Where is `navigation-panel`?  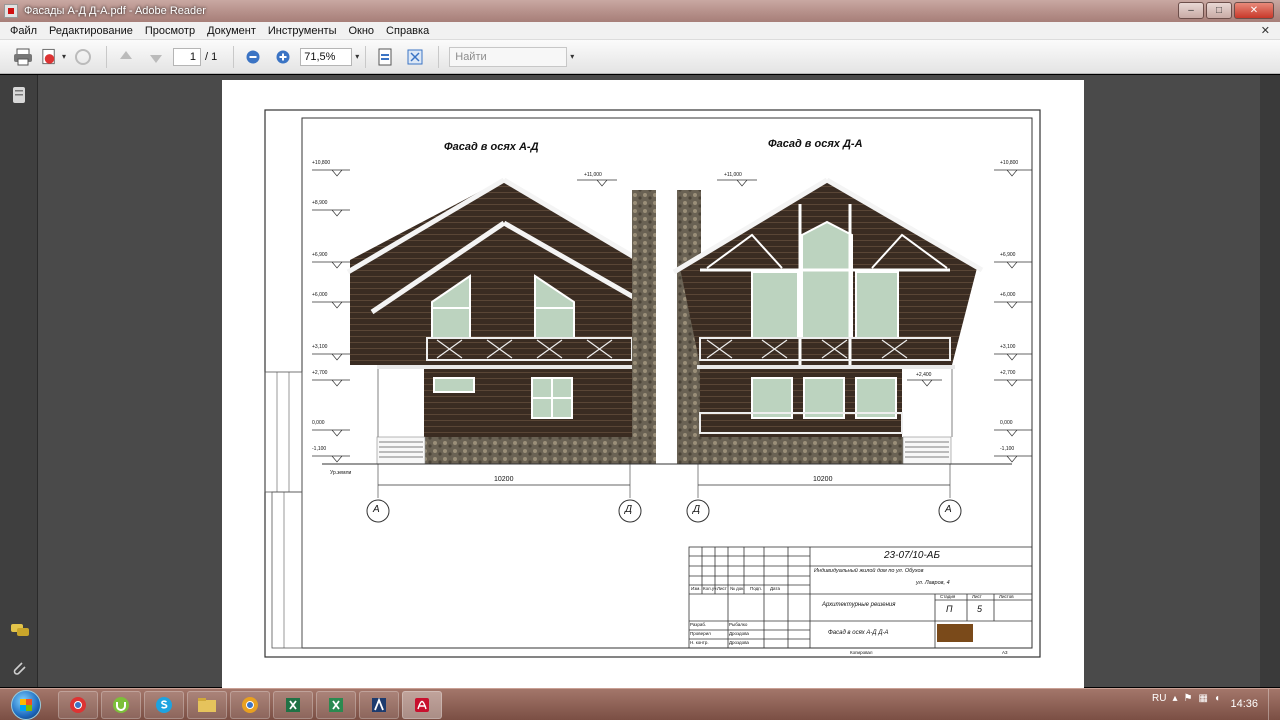
navigation-panel is located at coordinates (19, 381).